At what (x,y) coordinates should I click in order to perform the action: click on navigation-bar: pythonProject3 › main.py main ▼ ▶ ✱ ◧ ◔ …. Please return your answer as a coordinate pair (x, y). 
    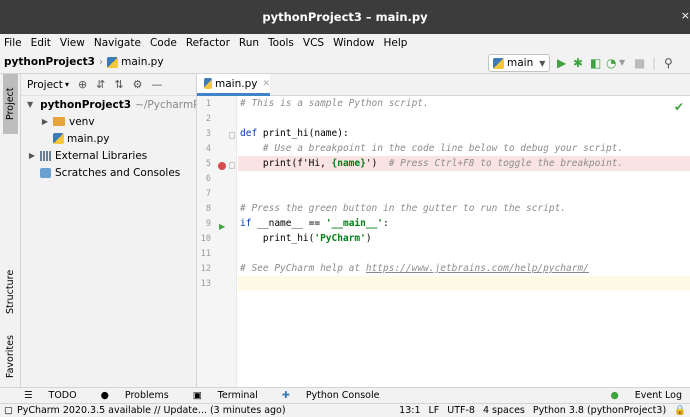
    Looking at the image, I should click on (345, 63).